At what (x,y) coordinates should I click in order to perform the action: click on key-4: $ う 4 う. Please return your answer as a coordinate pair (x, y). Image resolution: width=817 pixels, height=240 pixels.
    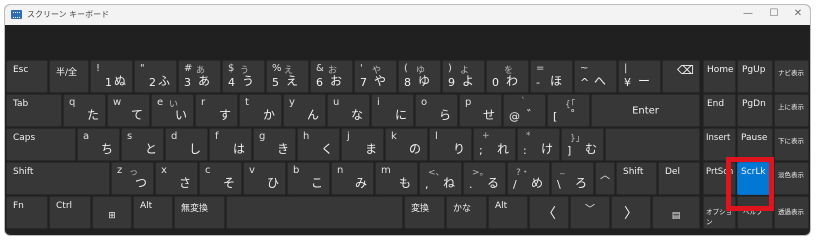
    Looking at the image, I should click on (243, 76).